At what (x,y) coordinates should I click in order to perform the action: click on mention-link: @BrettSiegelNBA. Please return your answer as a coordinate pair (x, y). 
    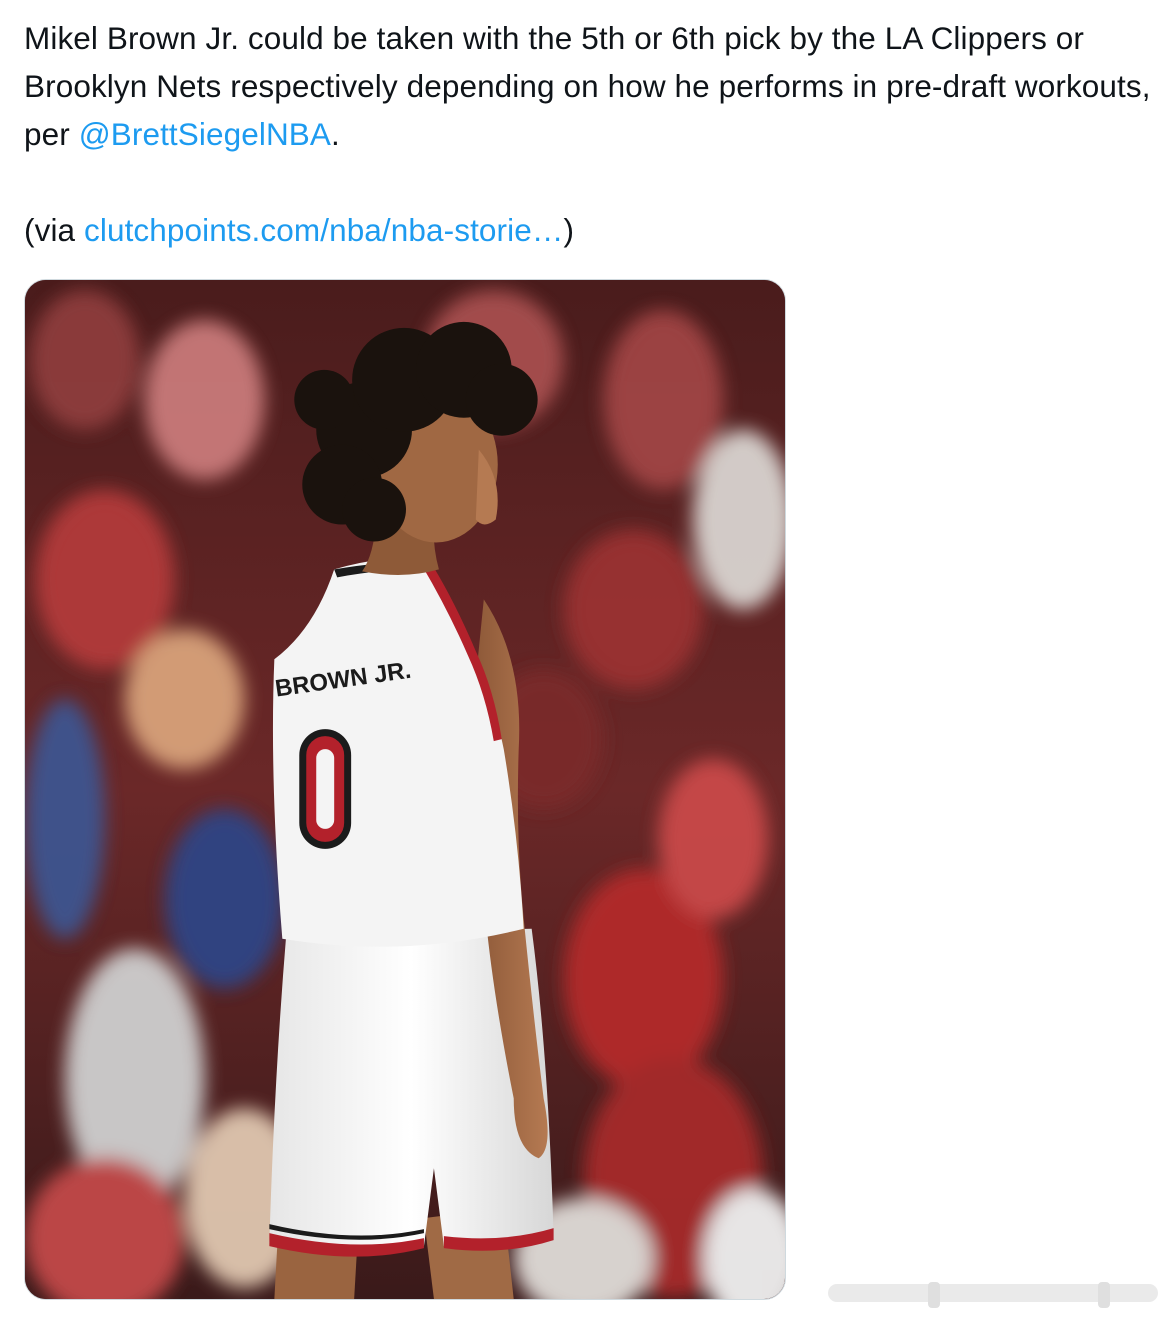
    Looking at the image, I should click on (205, 134).